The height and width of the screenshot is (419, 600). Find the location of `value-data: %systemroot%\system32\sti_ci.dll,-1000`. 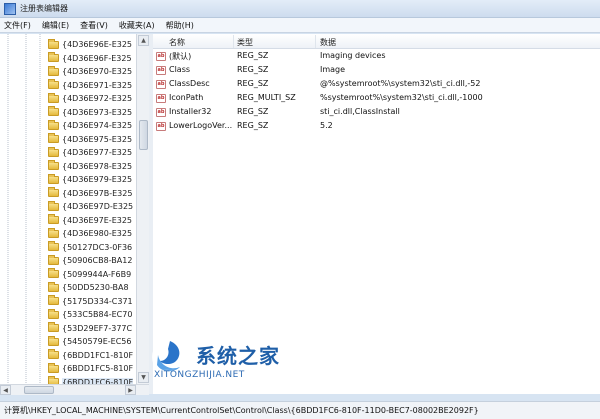

value-data: %systemroot%\system32\sti_ci.dll,-1000 is located at coordinates (401, 97).